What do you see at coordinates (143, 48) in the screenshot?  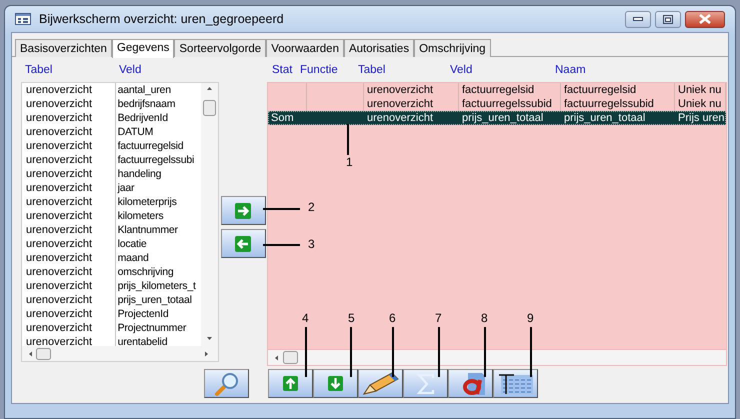 I see `tab: Gegevens` at bounding box center [143, 48].